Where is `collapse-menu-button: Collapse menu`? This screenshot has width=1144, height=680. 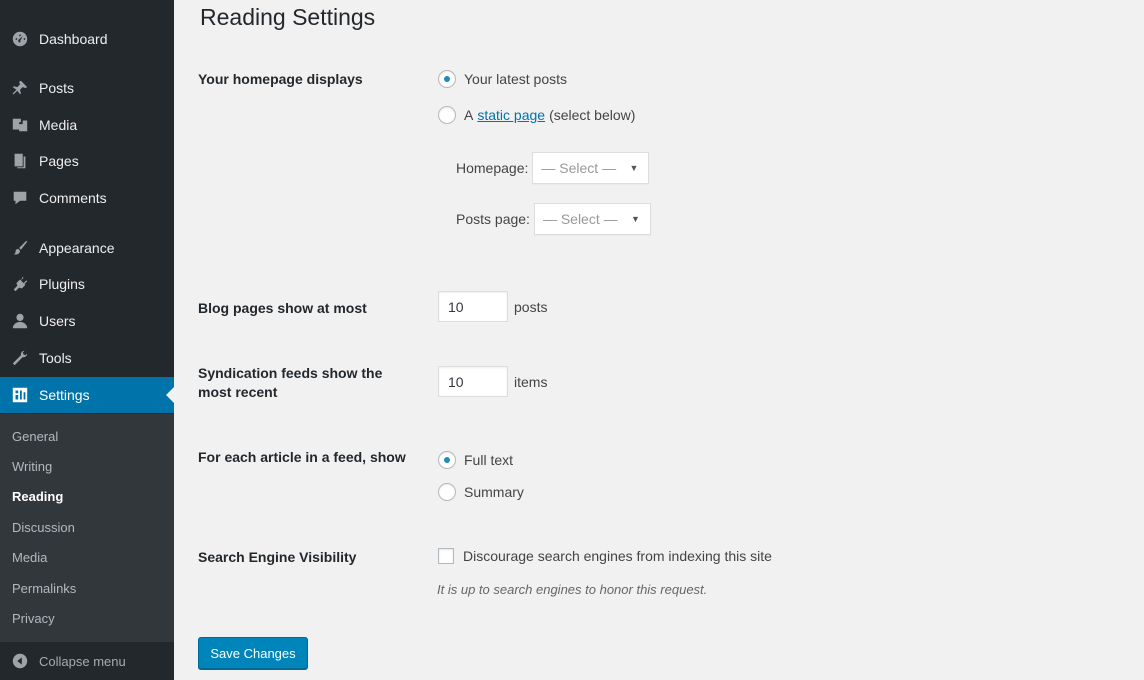 collapse-menu-button: Collapse menu is located at coordinates (87, 661).